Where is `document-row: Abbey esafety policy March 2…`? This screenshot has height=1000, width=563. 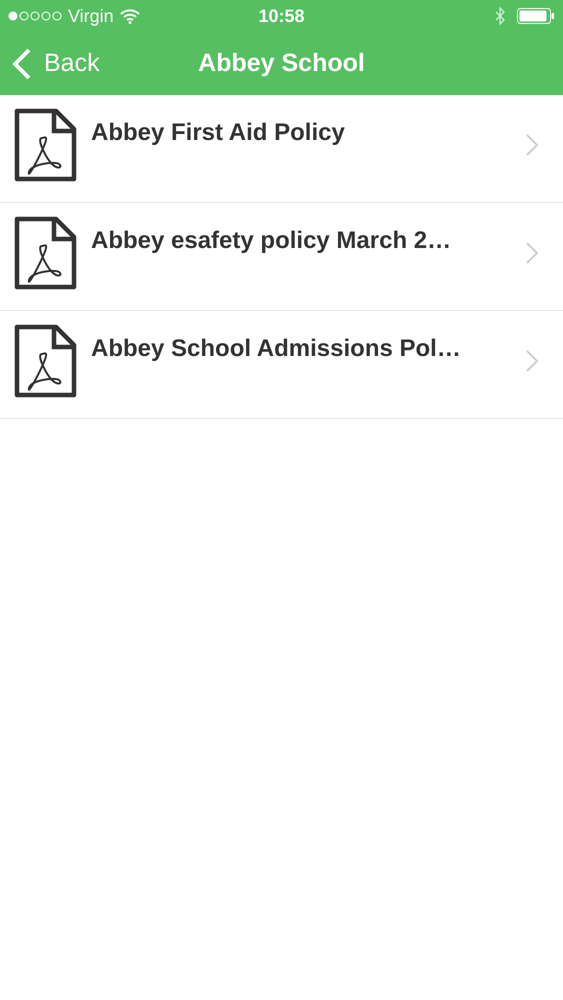 document-row: Abbey esafety policy March 2… is located at coordinates (281, 257).